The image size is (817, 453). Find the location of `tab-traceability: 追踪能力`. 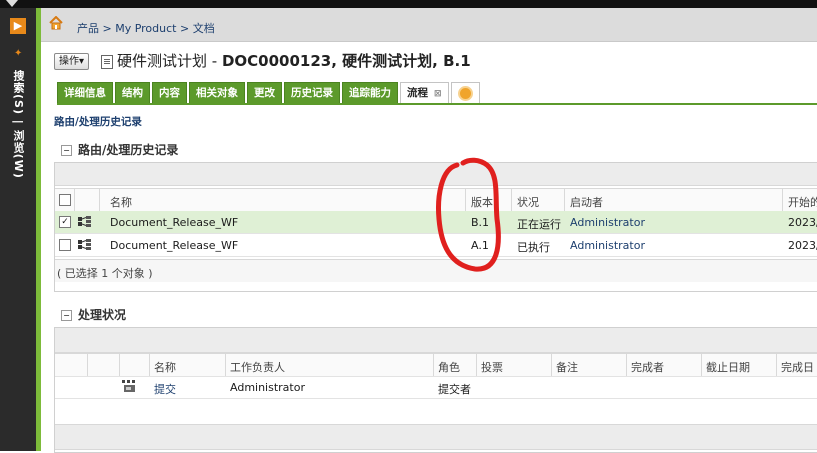

tab-traceability: 追踪能力 is located at coordinates (370, 93).